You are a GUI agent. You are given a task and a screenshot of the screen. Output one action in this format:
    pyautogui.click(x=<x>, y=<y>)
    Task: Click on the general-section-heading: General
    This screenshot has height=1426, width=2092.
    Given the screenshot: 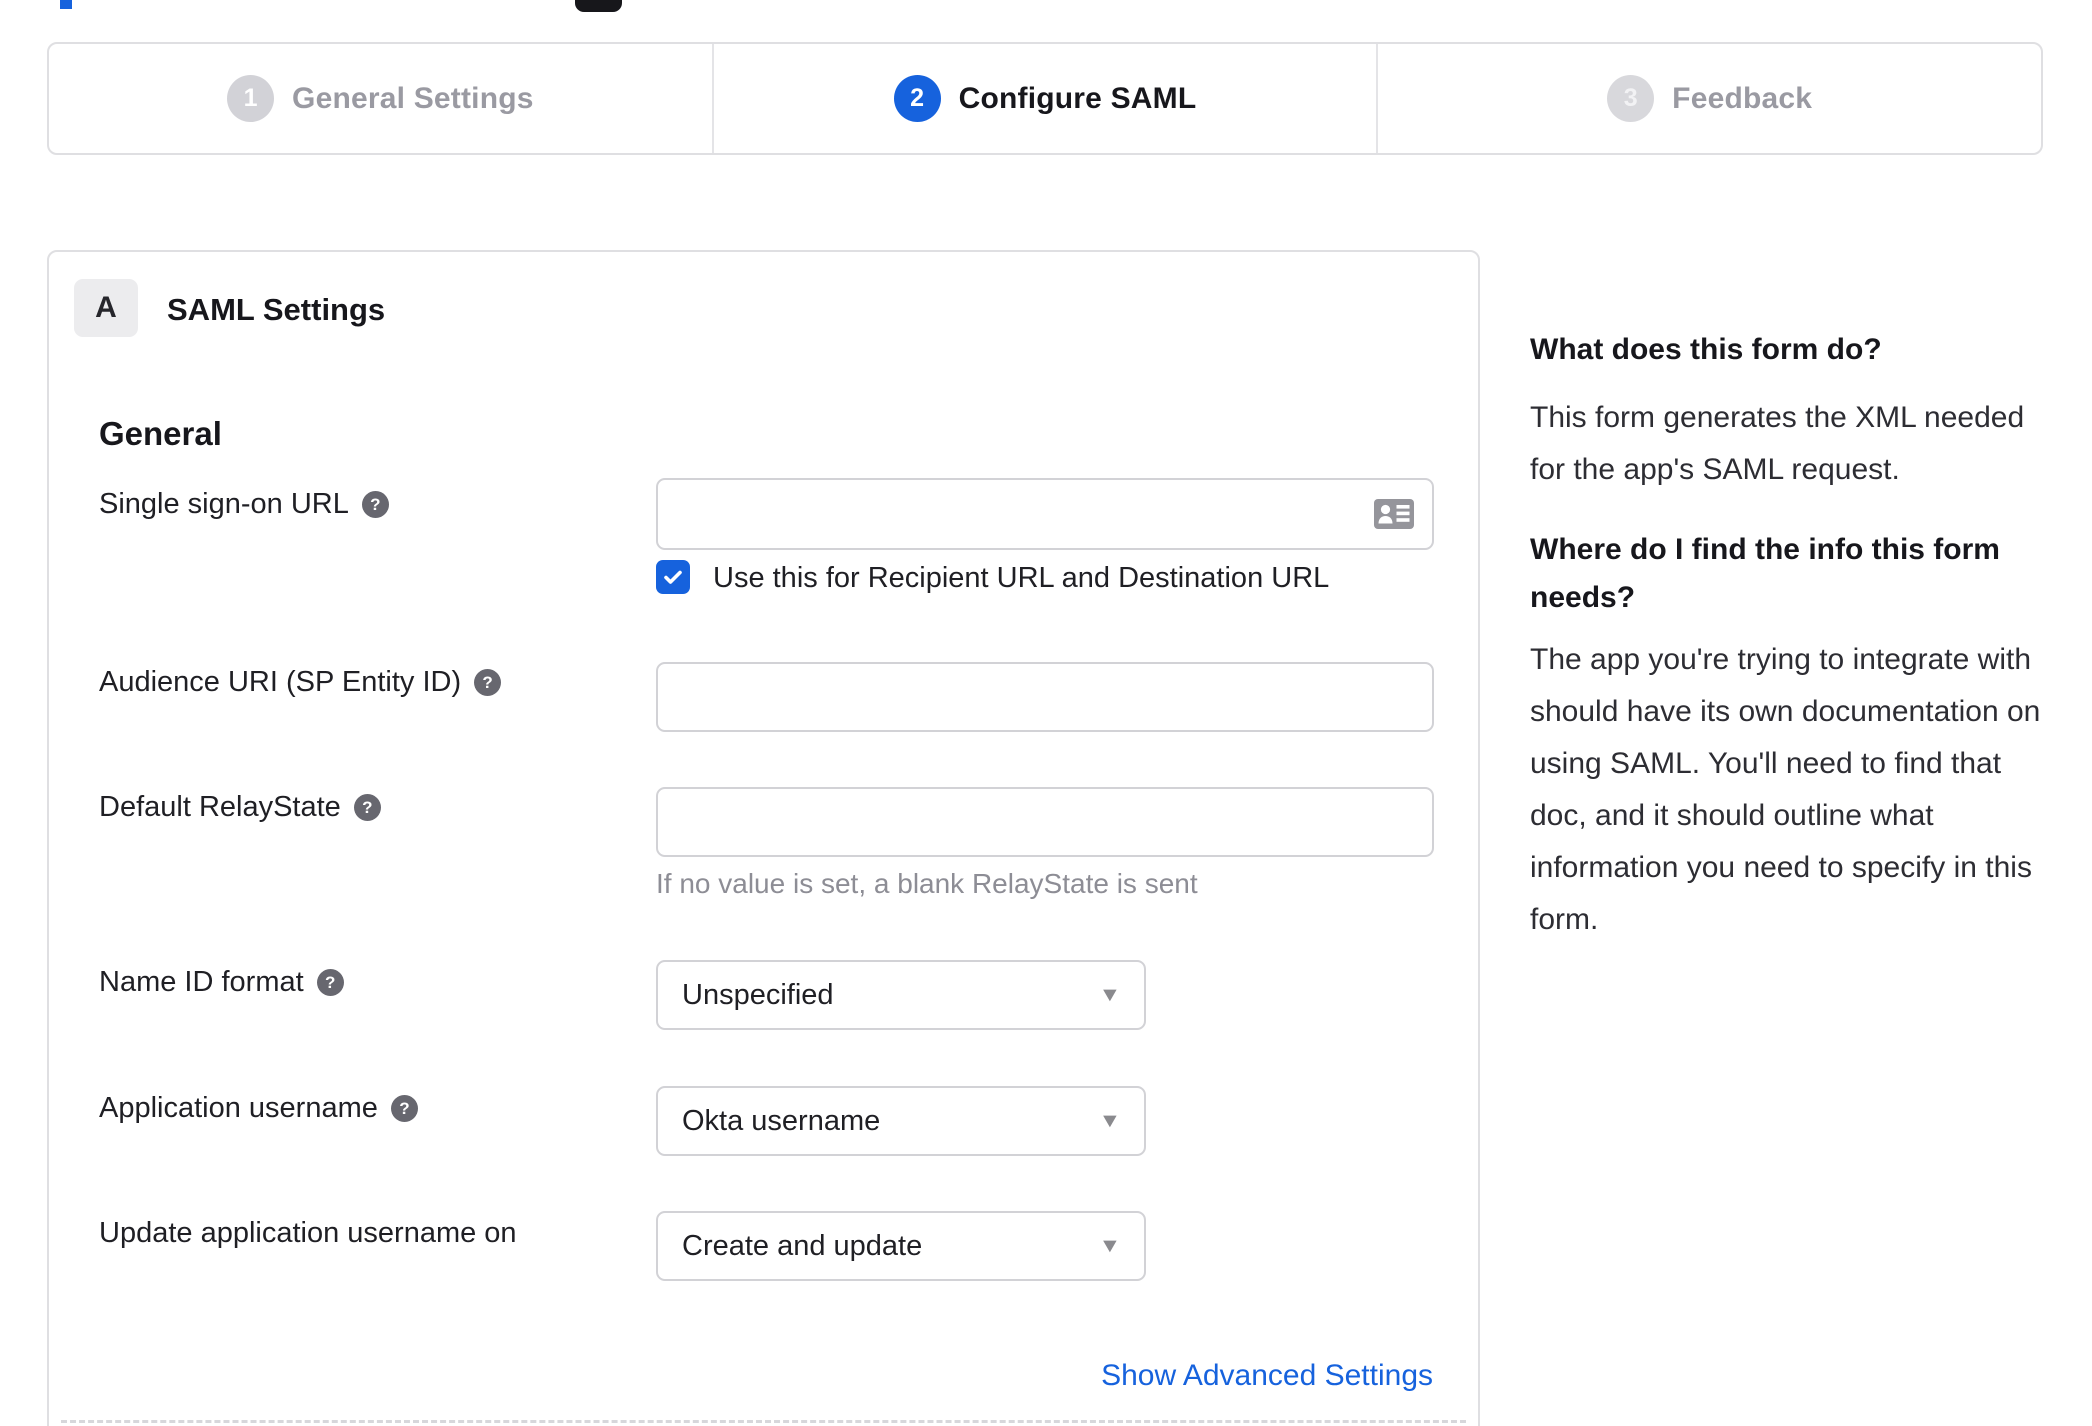 What is the action you would take?
    pyautogui.click(x=160, y=433)
    